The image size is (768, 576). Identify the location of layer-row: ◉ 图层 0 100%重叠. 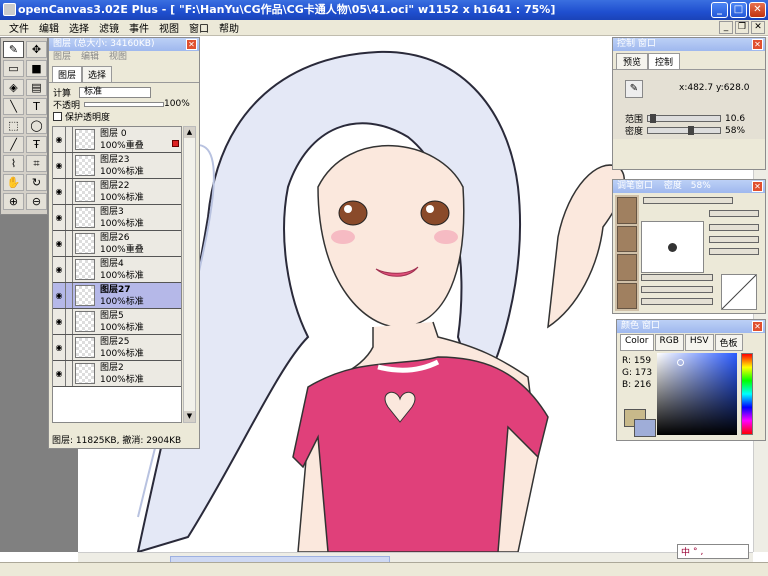
(117, 140).